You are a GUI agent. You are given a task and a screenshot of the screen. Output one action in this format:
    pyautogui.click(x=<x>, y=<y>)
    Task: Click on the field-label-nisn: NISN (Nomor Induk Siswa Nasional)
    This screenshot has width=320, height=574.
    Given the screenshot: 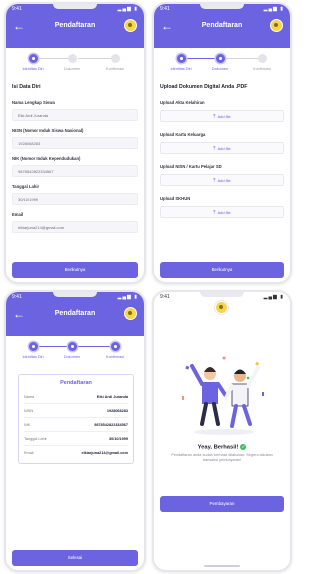 What is the action you would take?
    pyautogui.click(x=48, y=130)
    